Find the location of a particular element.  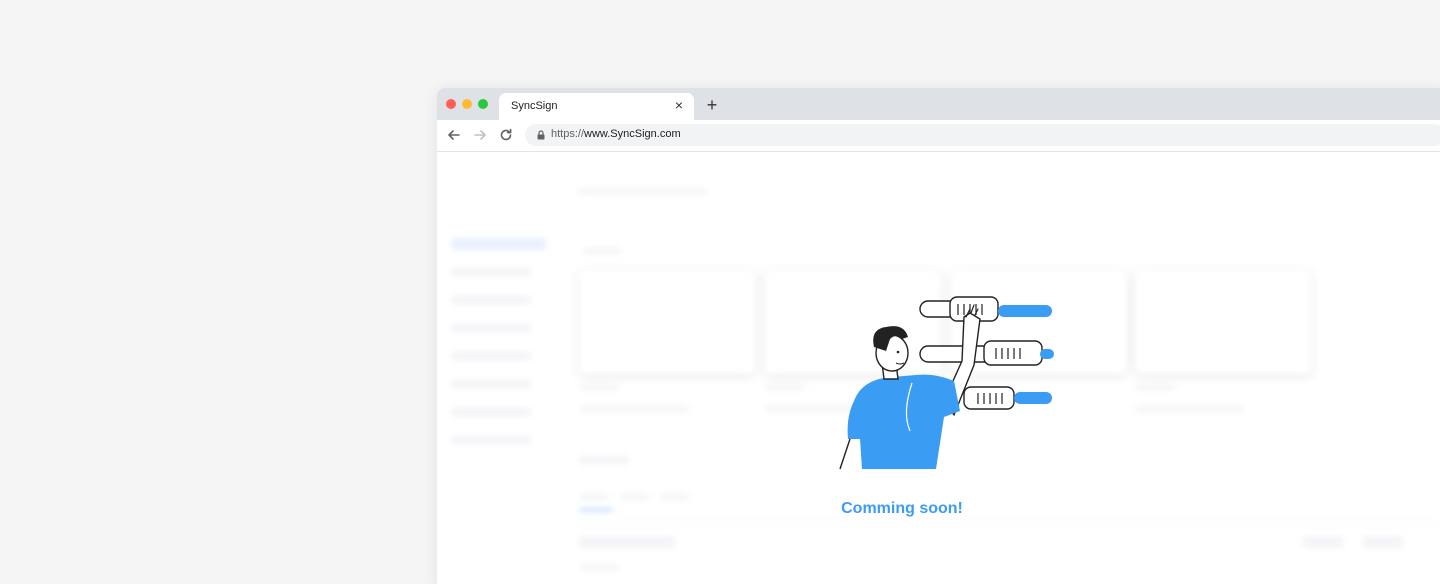

tab-title: SyncSign is located at coordinates (534, 106).